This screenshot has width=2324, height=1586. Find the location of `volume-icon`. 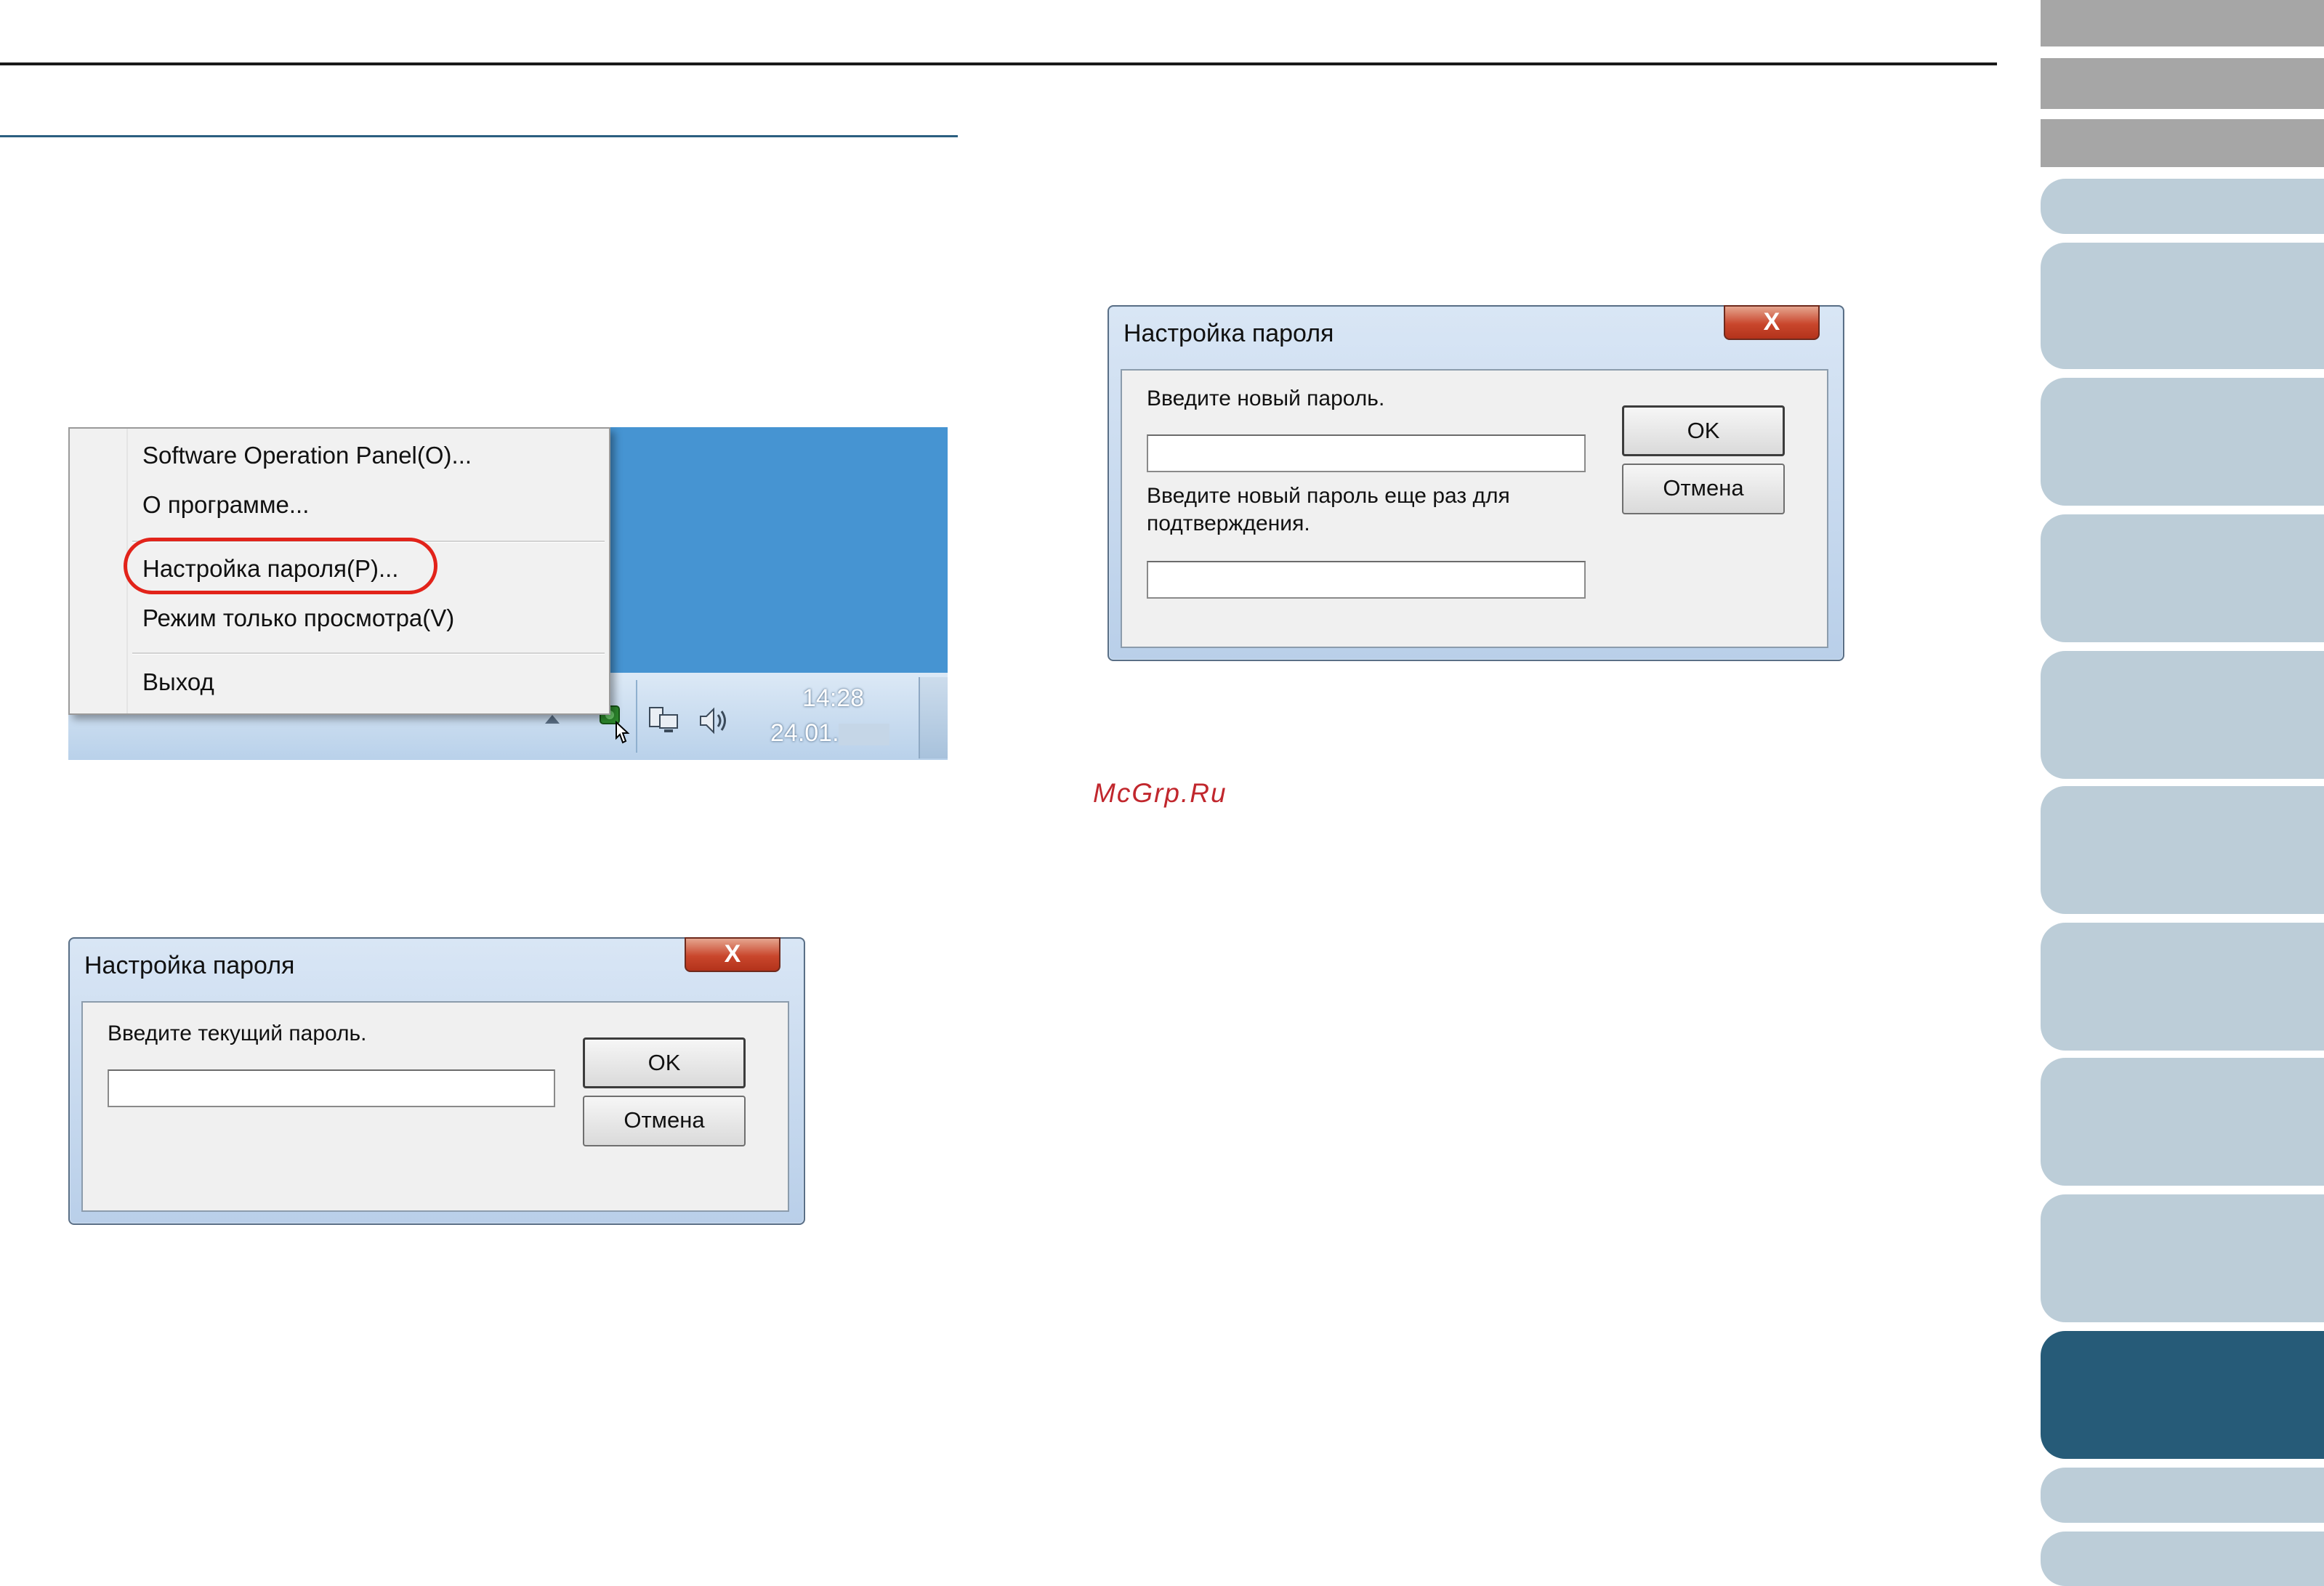

volume-icon is located at coordinates (715, 721).